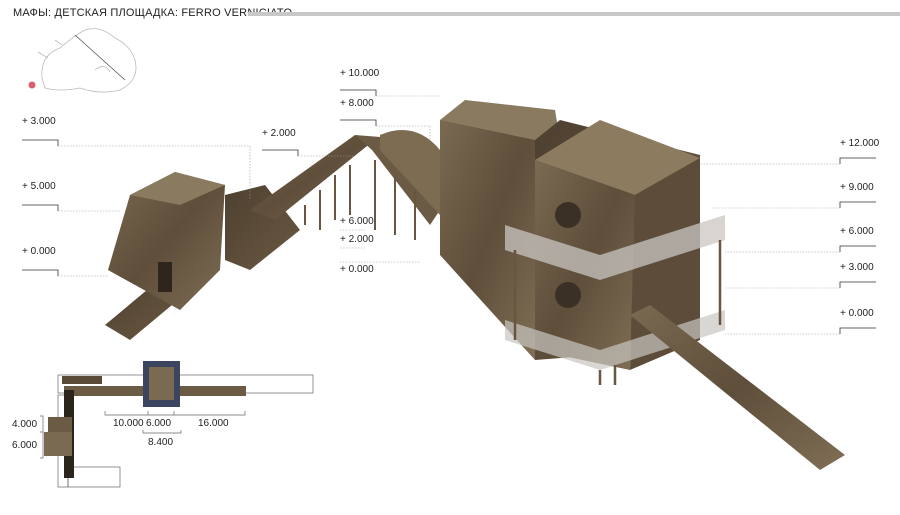 This screenshot has width=900, height=515. What do you see at coordinates (857, 187) in the screenshot?
I see `level-label: + 9.000` at bounding box center [857, 187].